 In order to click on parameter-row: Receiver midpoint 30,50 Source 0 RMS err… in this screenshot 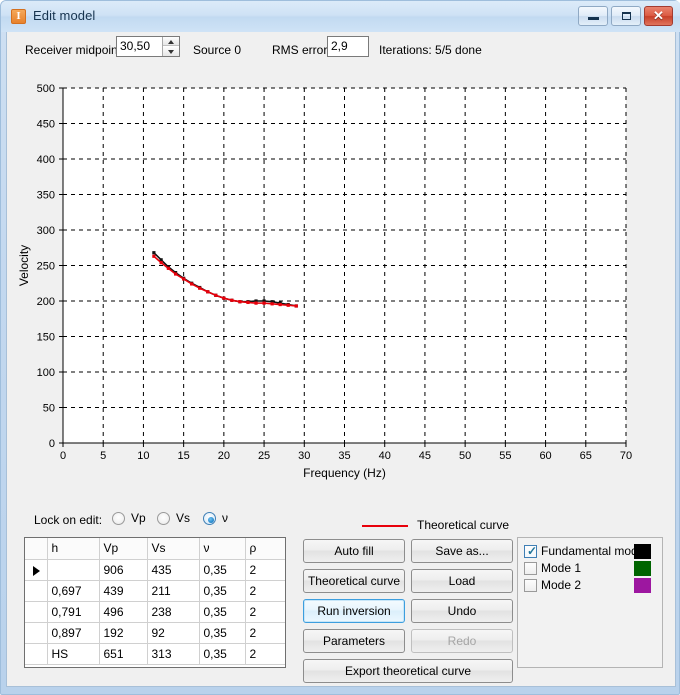, I will do `click(341, 50)`.